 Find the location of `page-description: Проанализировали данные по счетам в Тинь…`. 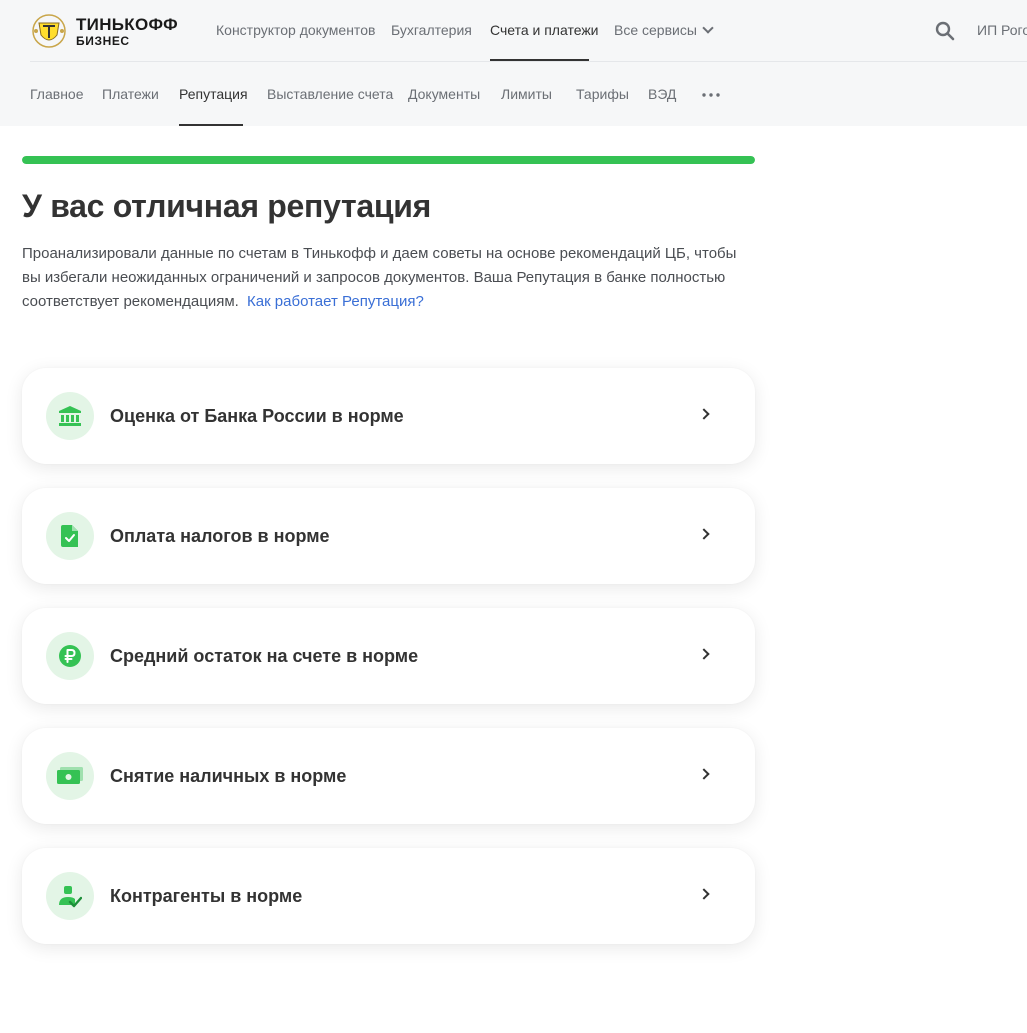

page-description: Проанализировали данные по счетам в Тинь… is located at coordinates (389, 278).